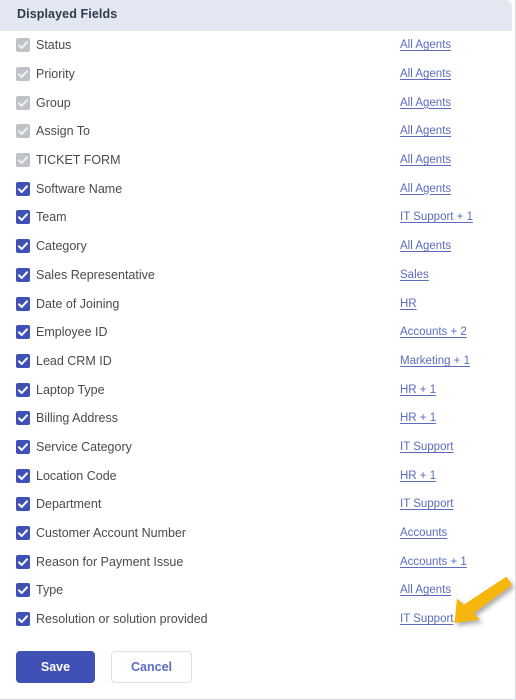 The width and height of the screenshot is (516, 700). What do you see at coordinates (55, 667) in the screenshot?
I see `save-button: Save` at bounding box center [55, 667].